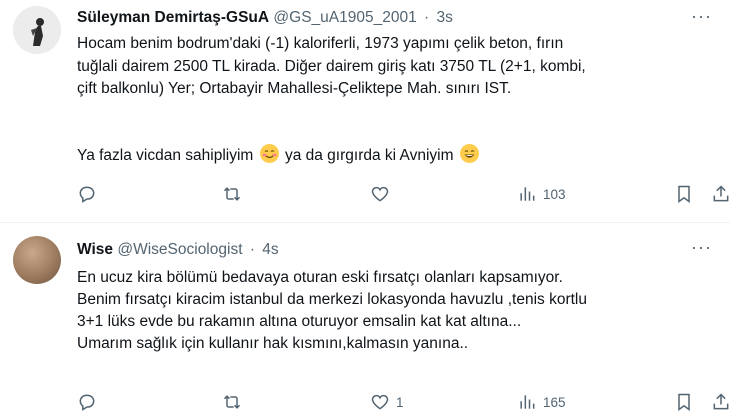  I want to click on view-count: 103, so click(554, 194).